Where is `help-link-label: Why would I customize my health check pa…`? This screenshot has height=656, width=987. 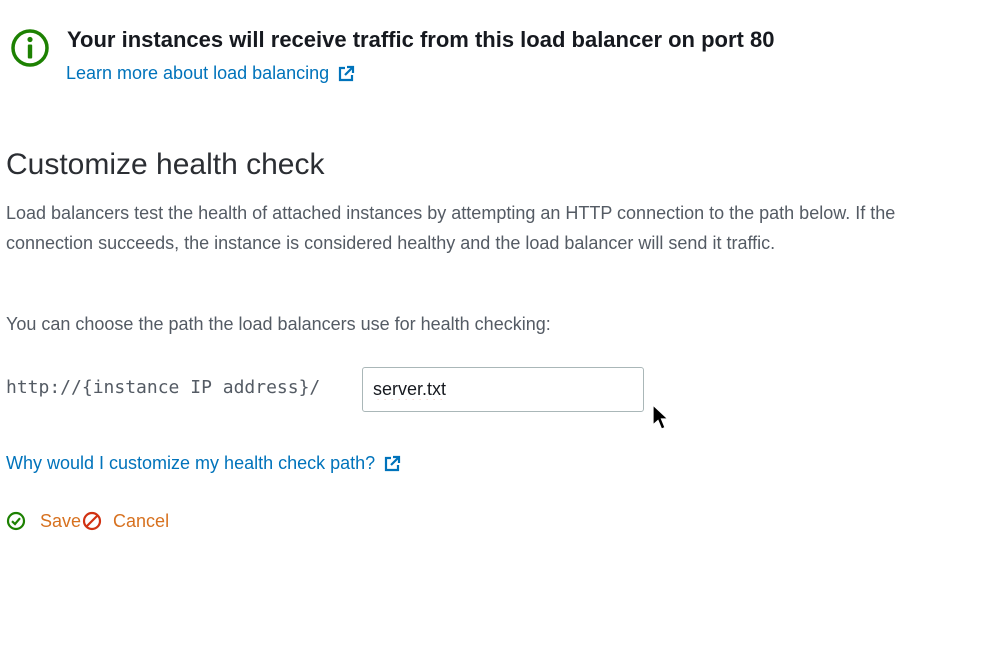
help-link-label: Why would I customize my health check pa… is located at coordinates (191, 463).